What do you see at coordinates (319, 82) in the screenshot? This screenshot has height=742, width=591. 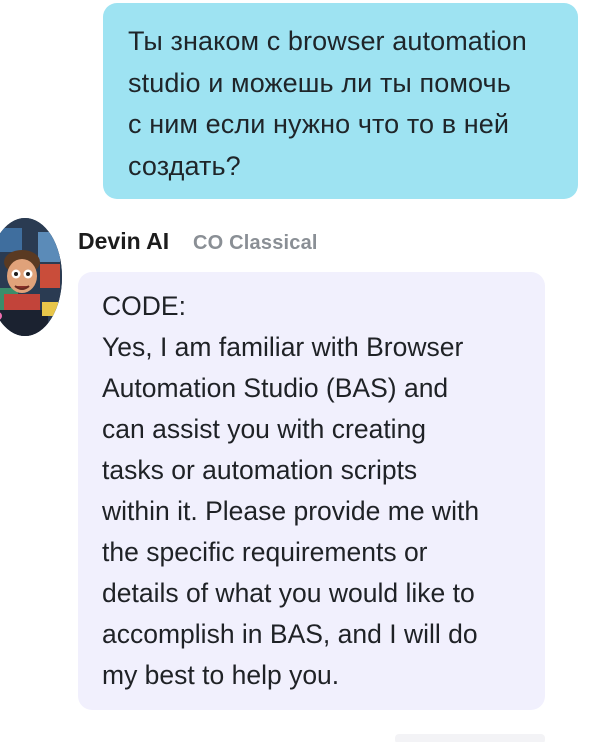 I see `user-message-line: studio и можешь ли ты помочь` at bounding box center [319, 82].